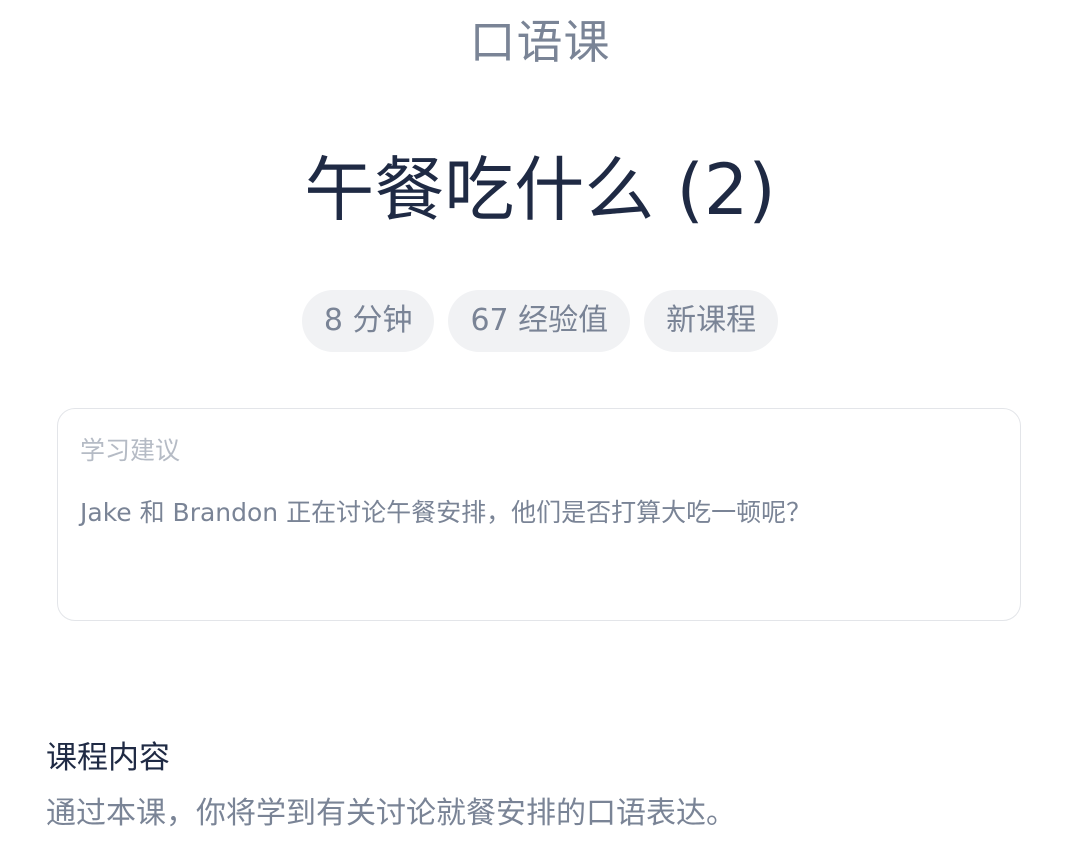 The image size is (1080, 845). What do you see at coordinates (446, 512) in the screenshot?
I see `study-advice-text: Jake 和 Brandon 正在讨论午餐安排，他们是否打算大吃一顿呢？` at bounding box center [446, 512].